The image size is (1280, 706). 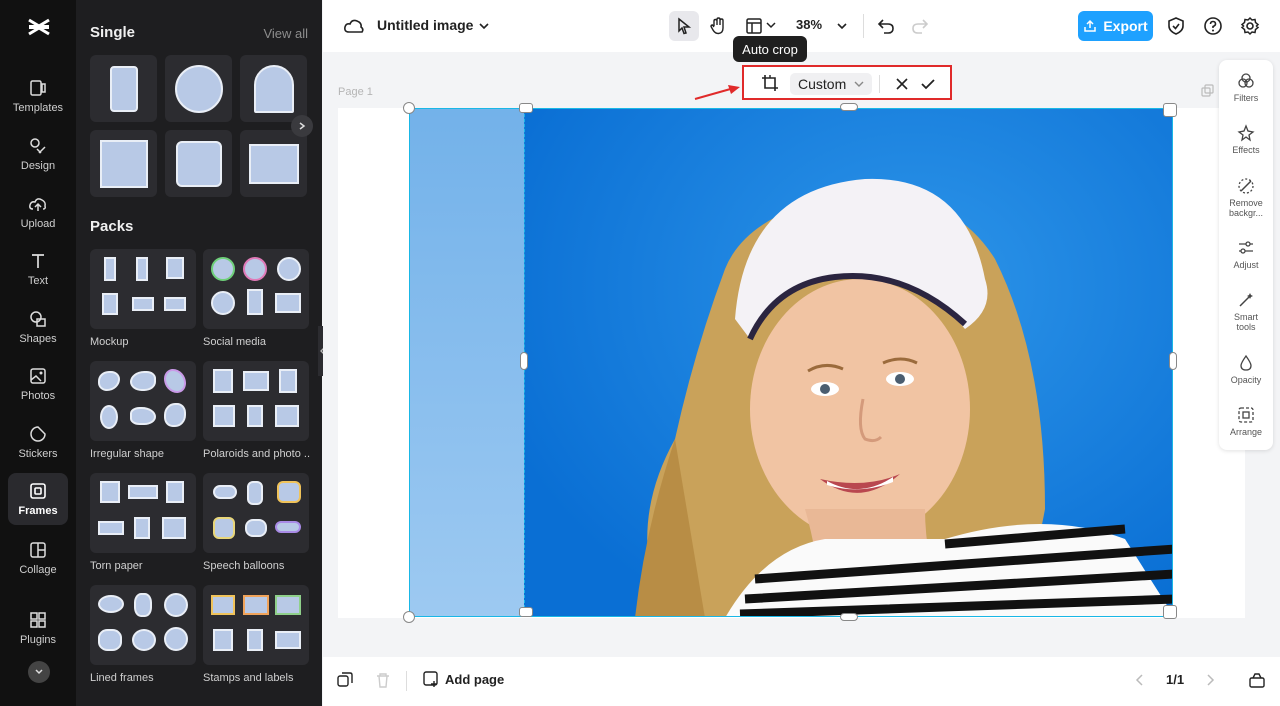 What do you see at coordinates (425, 25) in the screenshot?
I see `document-title: Untitled image` at bounding box center [425, 25].